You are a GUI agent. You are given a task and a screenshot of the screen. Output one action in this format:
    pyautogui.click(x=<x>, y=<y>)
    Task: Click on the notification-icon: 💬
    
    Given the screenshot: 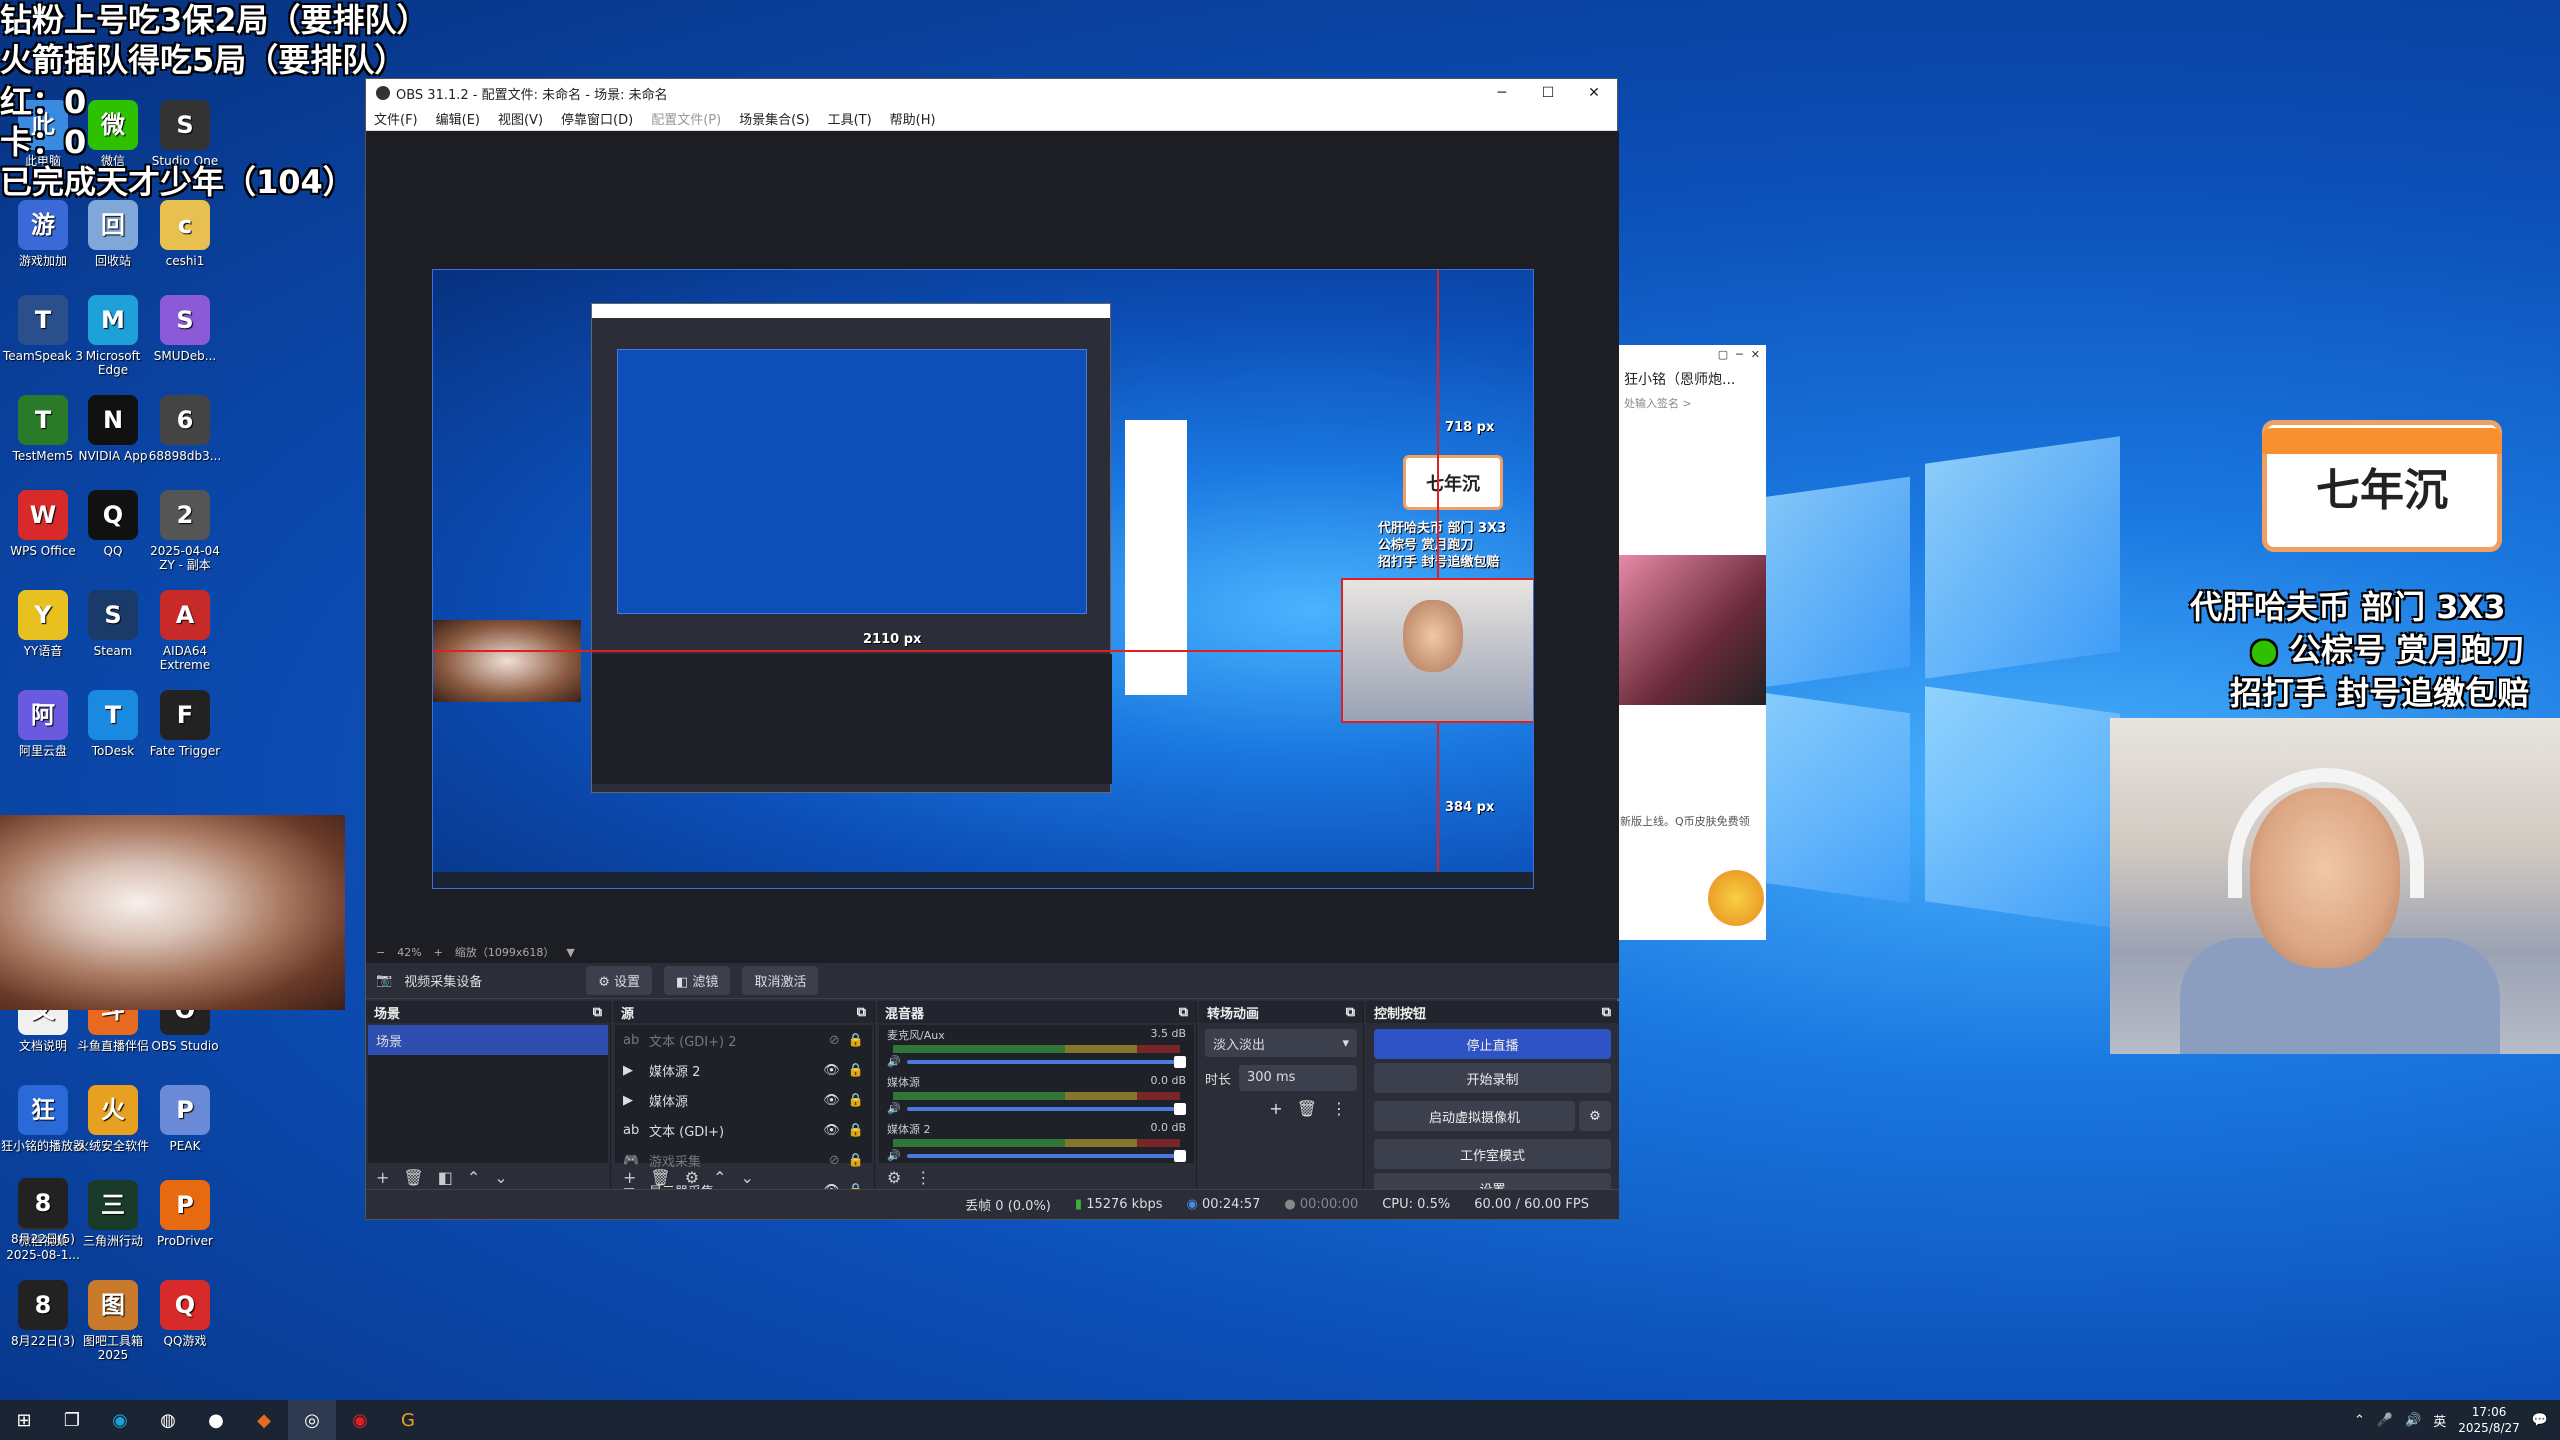 What is the action you would take?
    pyautogui.click(x=2540, y=1420)
    